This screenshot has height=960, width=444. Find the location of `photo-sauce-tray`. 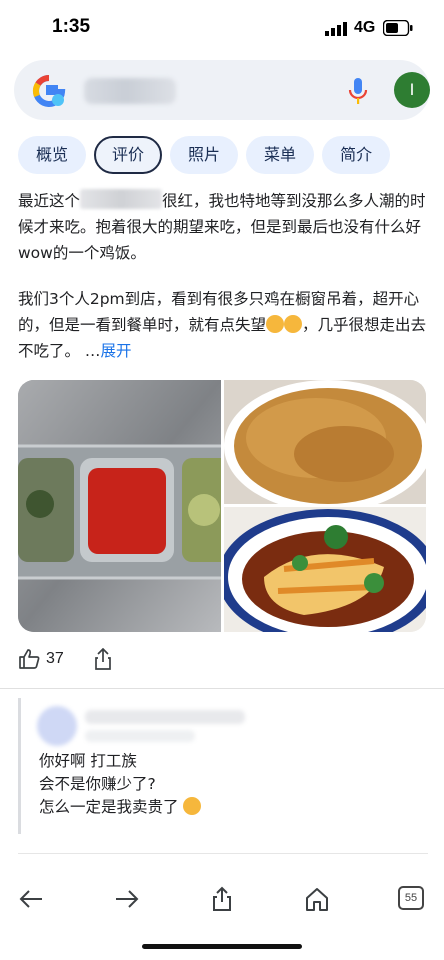

photo-sauce-tray is located at coordinates (119, 506).